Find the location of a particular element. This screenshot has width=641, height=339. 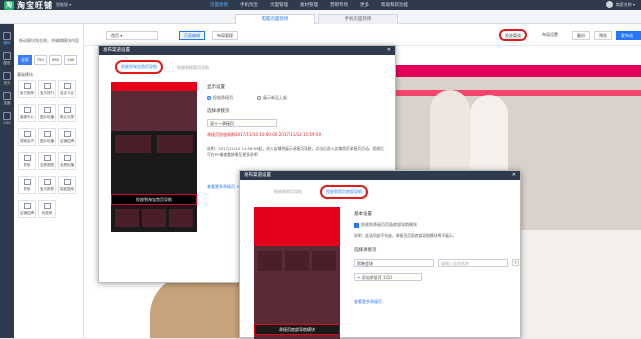

venue-name-input: 请输入会场名称 is located at coordinates (473, 263).